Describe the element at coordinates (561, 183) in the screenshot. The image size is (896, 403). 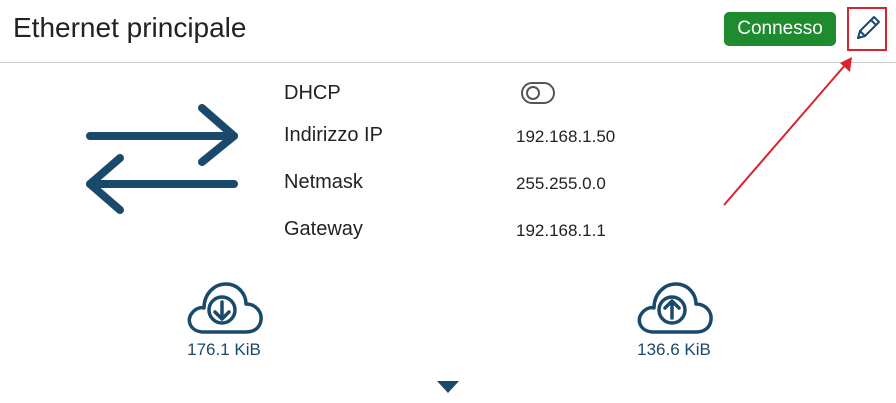
I see `netmask-value: 255.255.0.0` at that location.